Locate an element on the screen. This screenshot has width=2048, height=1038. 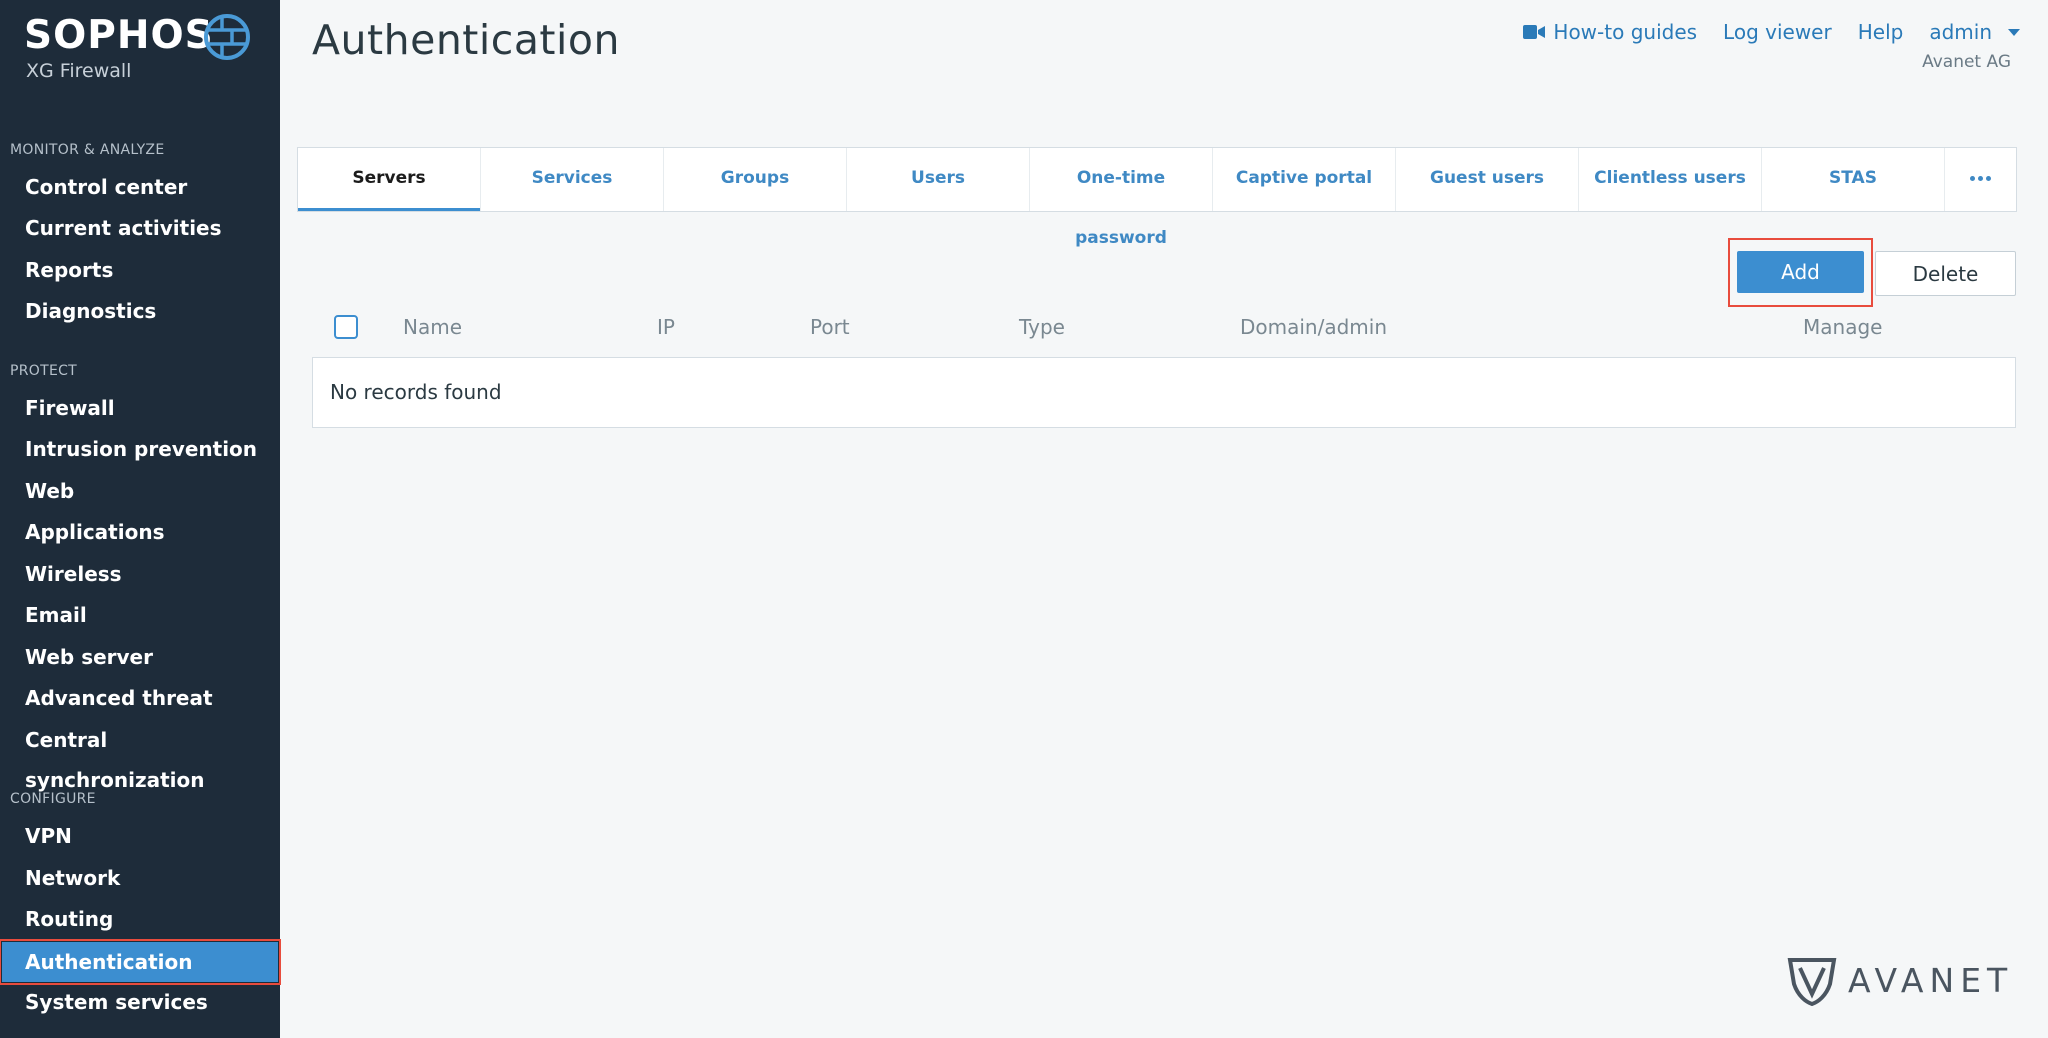
log-viewer-link: Log viewer is located at coordinates (1777, 32).